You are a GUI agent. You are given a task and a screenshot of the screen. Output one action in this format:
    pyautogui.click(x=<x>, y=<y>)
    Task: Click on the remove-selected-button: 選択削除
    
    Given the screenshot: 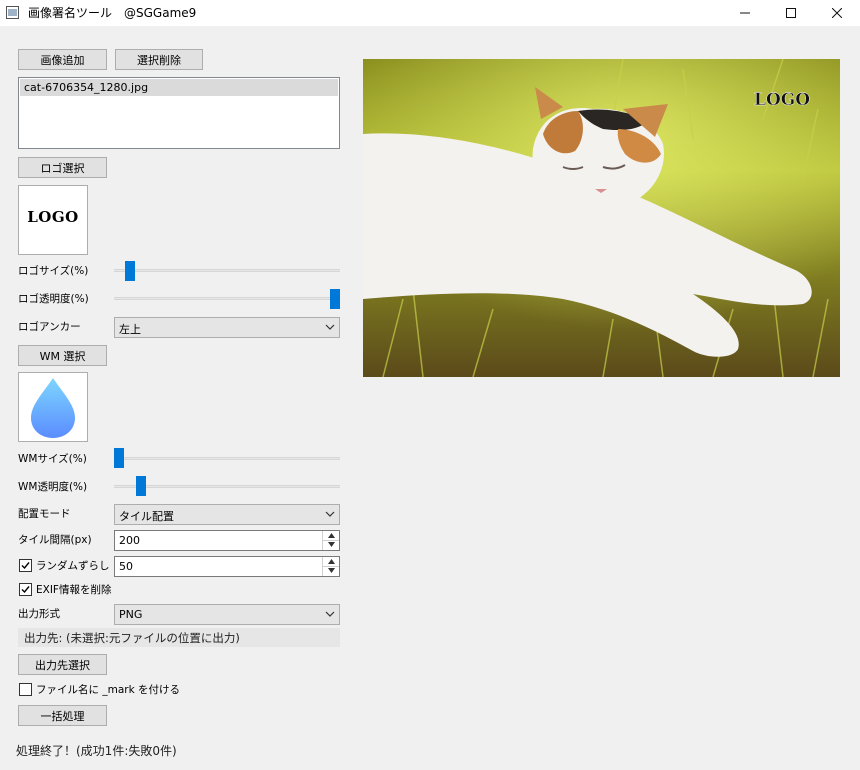 What is the action you would take?
    pyautogui.click(x=159, y=59)
    